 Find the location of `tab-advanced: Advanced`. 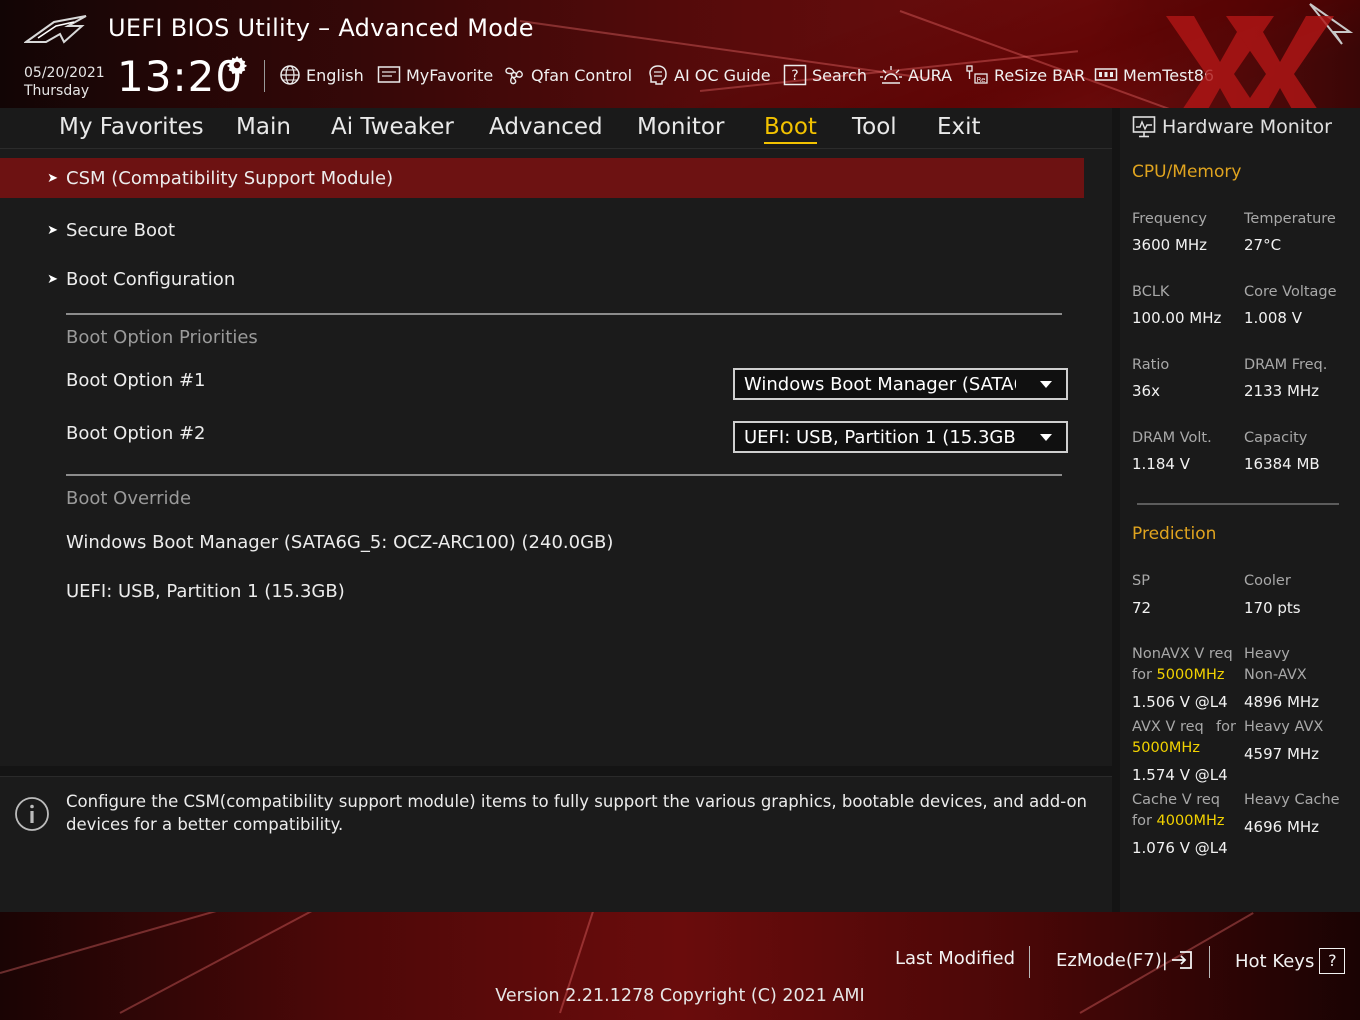

tab-advanced: Advanced is located at coordinates (546, 127).